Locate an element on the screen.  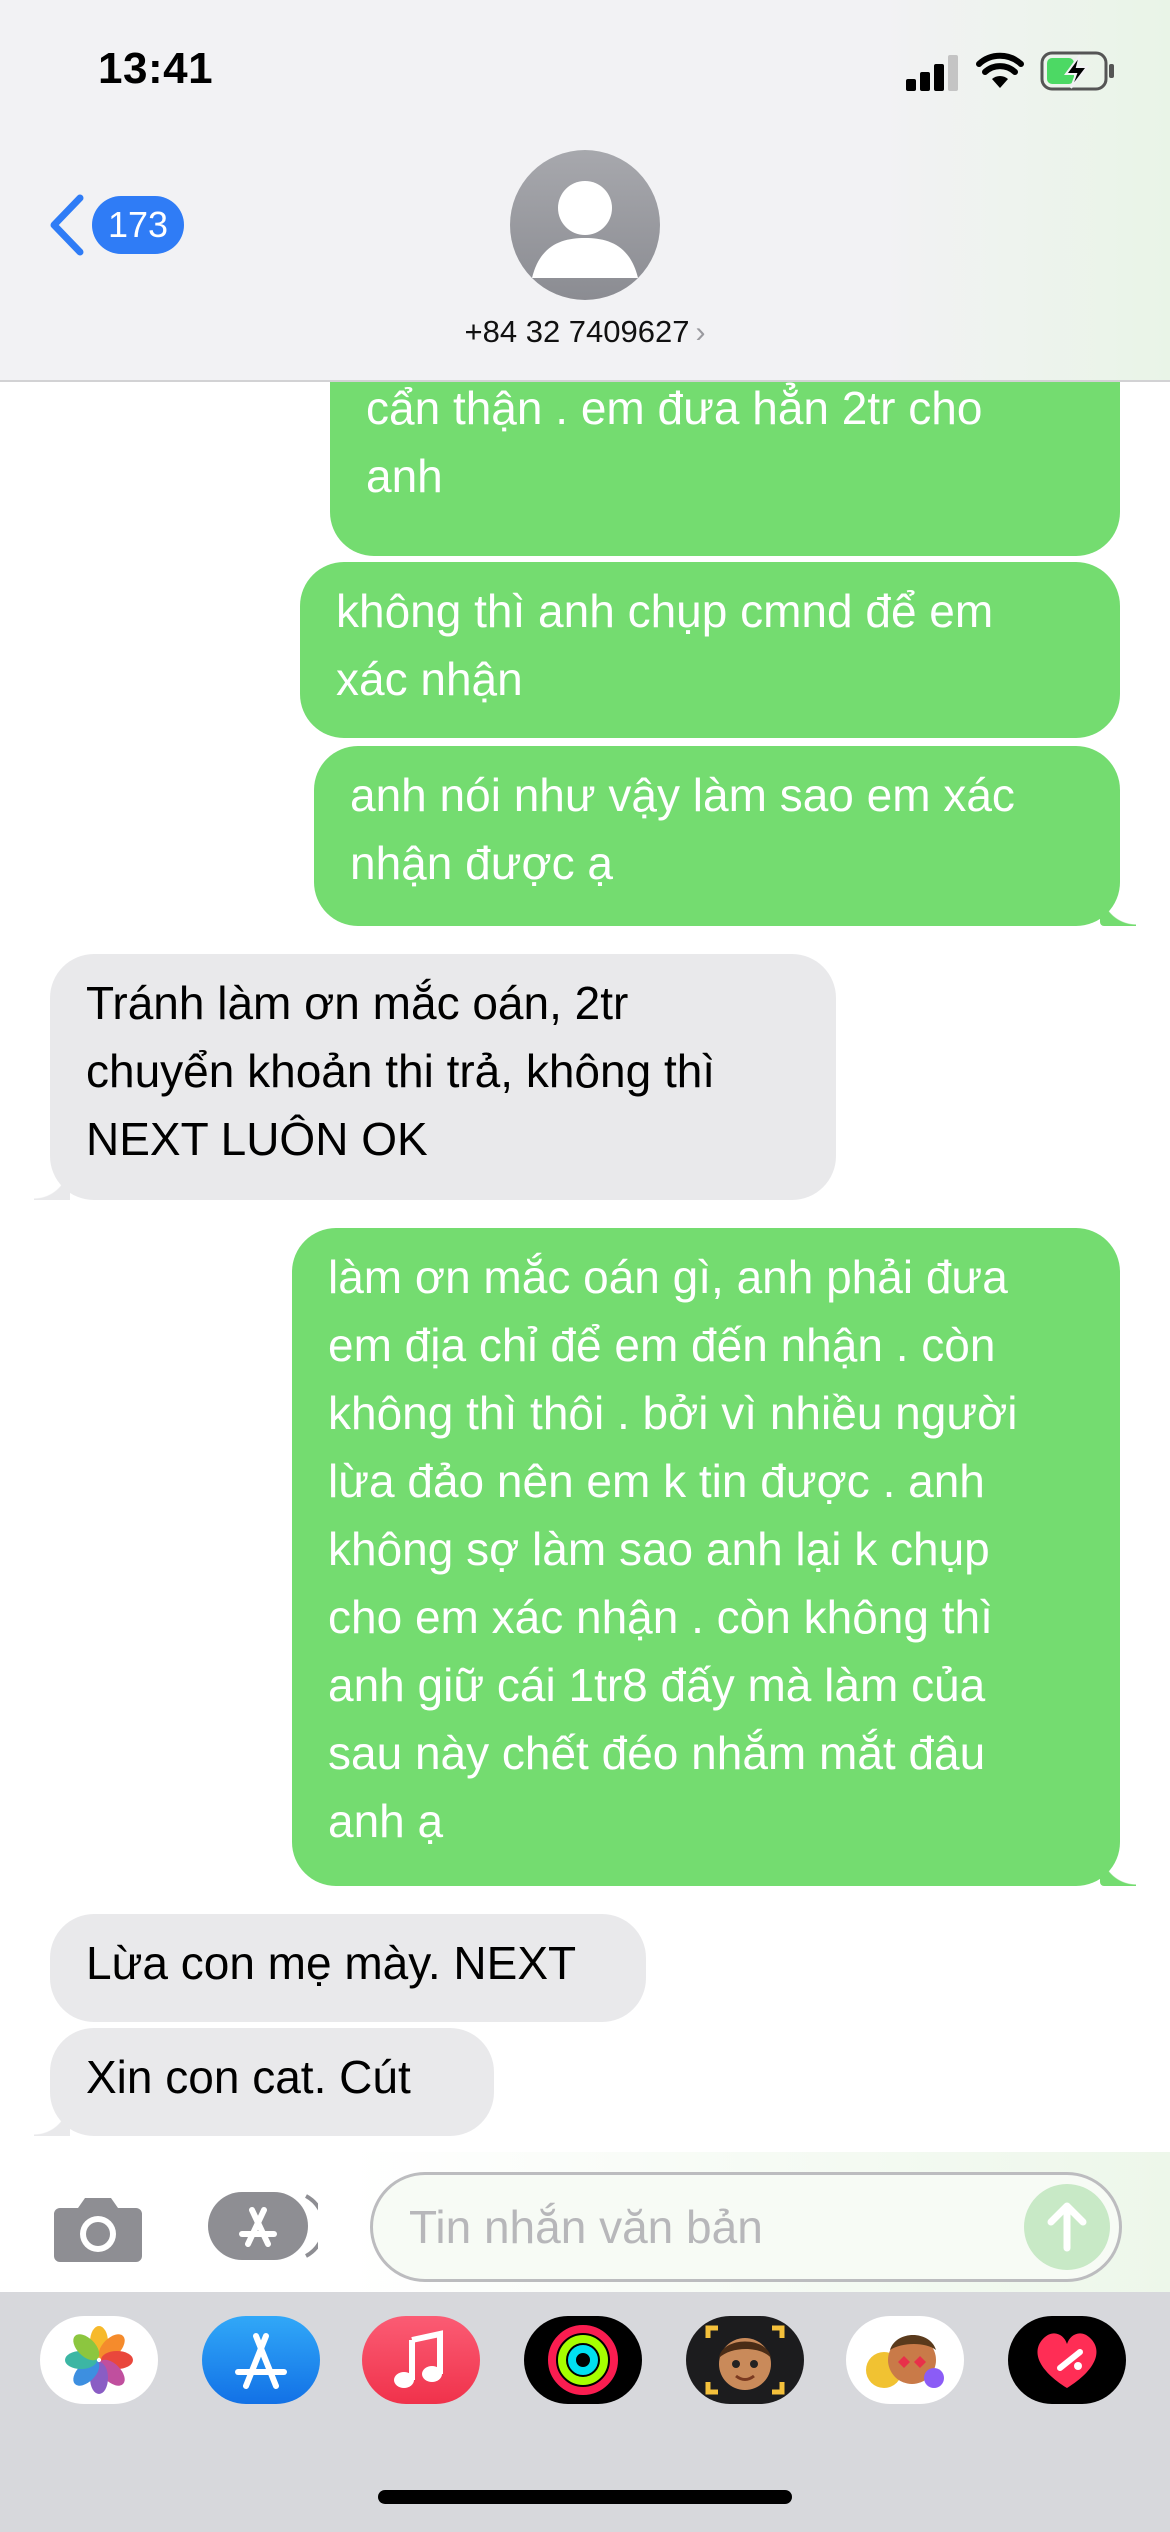
message-line: chuyển khoản thi trả, không thì is located at coordinates (401, 1071).